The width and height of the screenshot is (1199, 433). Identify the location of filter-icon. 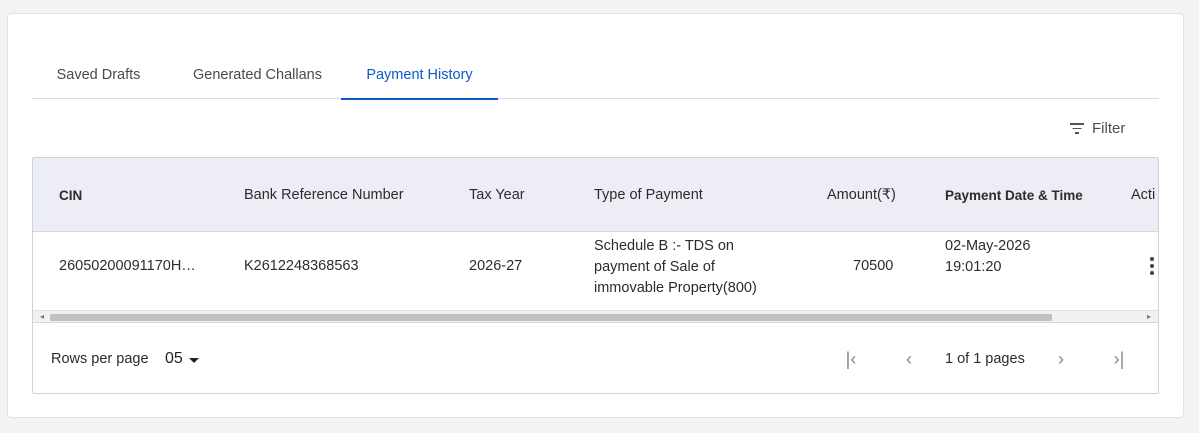
(1077, 128).